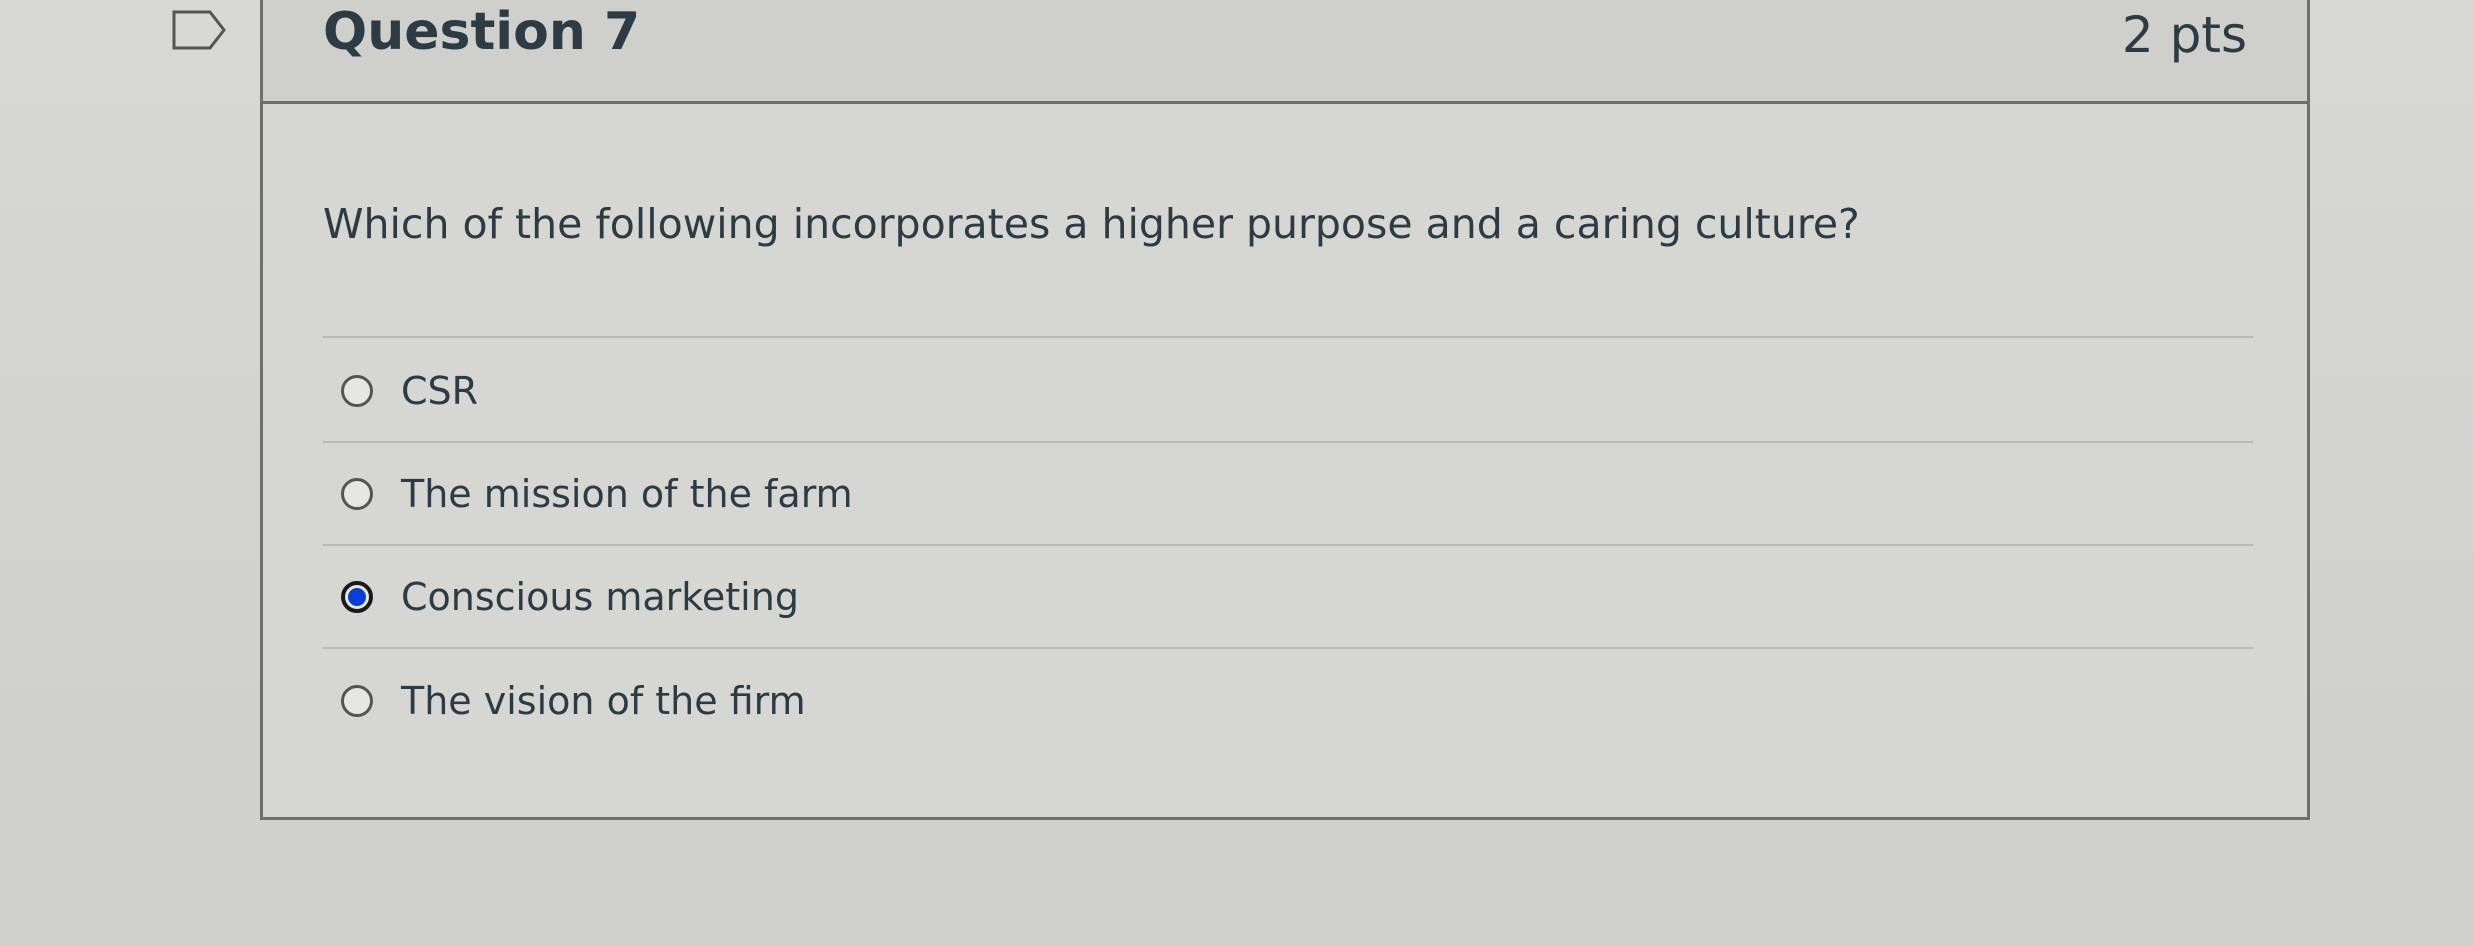 The height and width of the screenshot is (946, 2474). What do you see at coordinates (1288, 391) in the screenshot?
I see `answer-option: CSR` at bounding box center [1288, 391].